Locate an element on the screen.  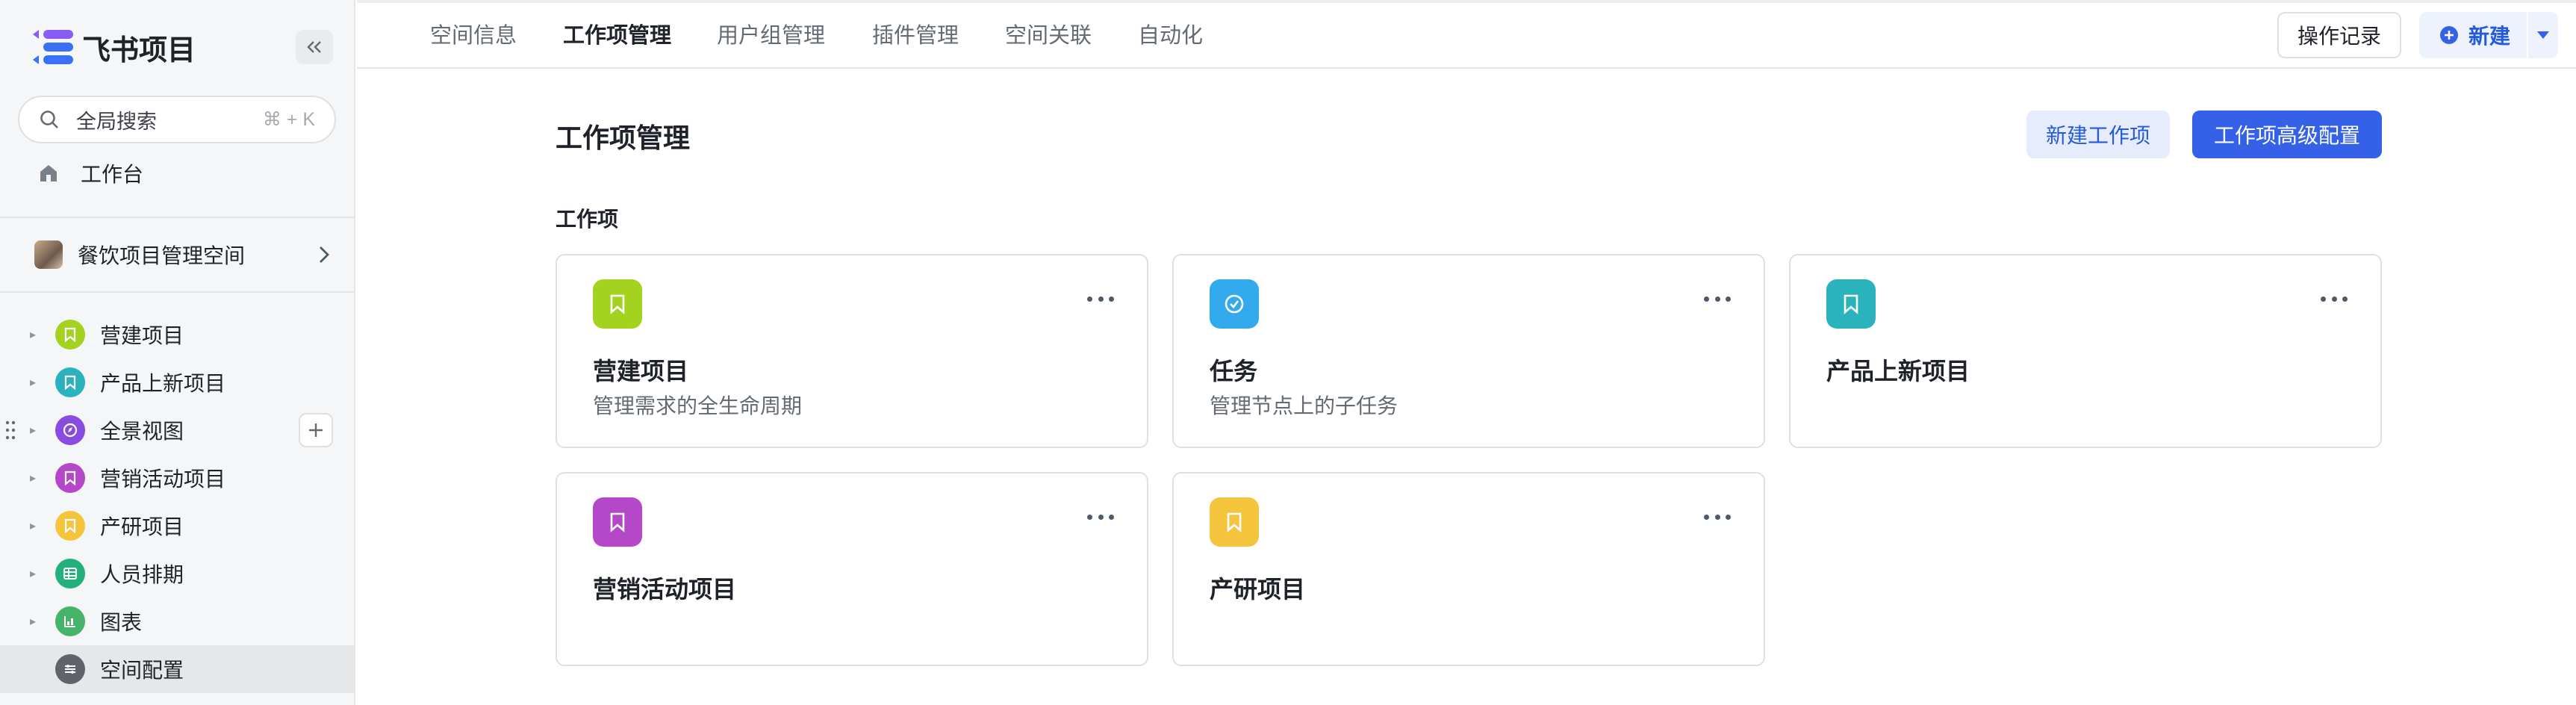
chart-icon is located at coordinates (70, 621).